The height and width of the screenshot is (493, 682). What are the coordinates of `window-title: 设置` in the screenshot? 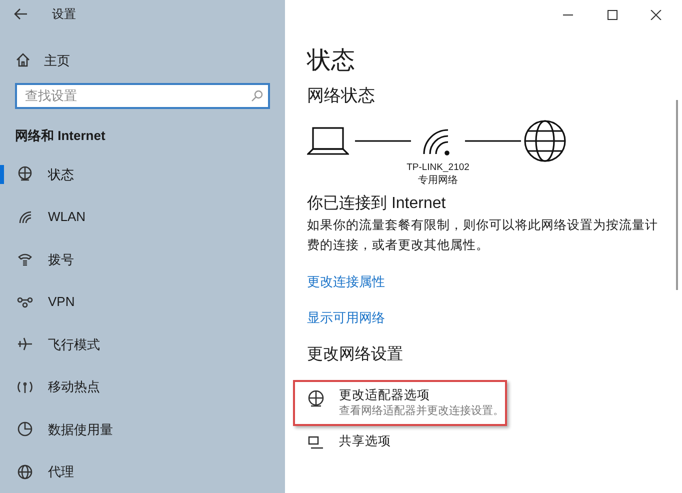 It's located at (64, 15).